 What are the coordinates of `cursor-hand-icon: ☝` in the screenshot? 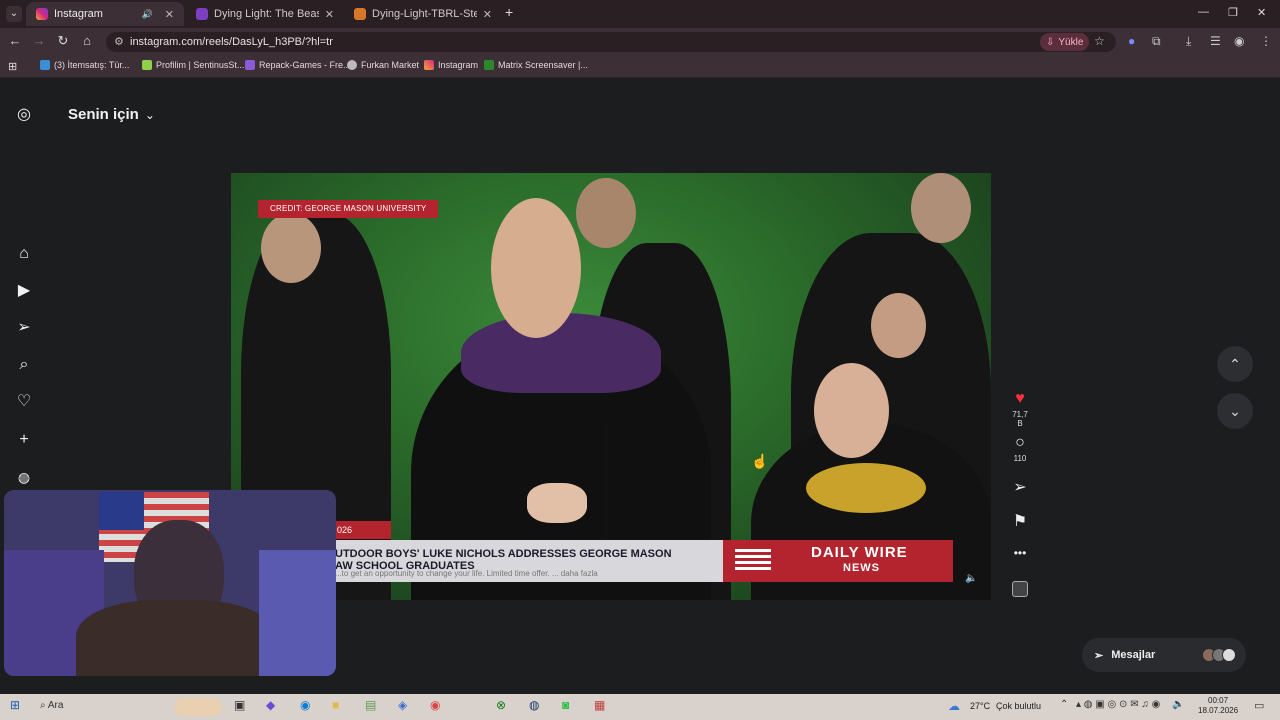 It's located at (760, 461).